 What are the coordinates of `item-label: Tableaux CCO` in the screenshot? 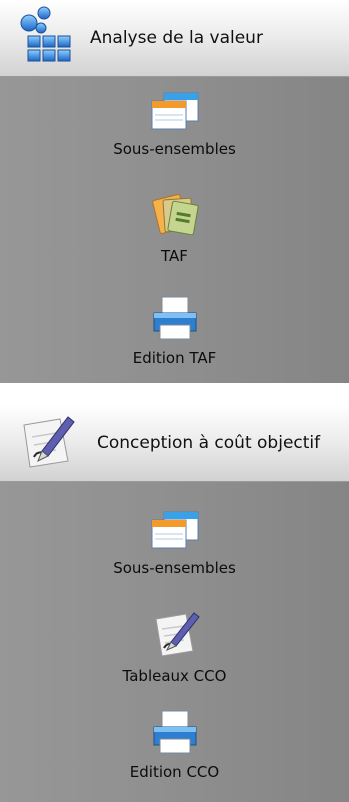 It's located at (174, 676).